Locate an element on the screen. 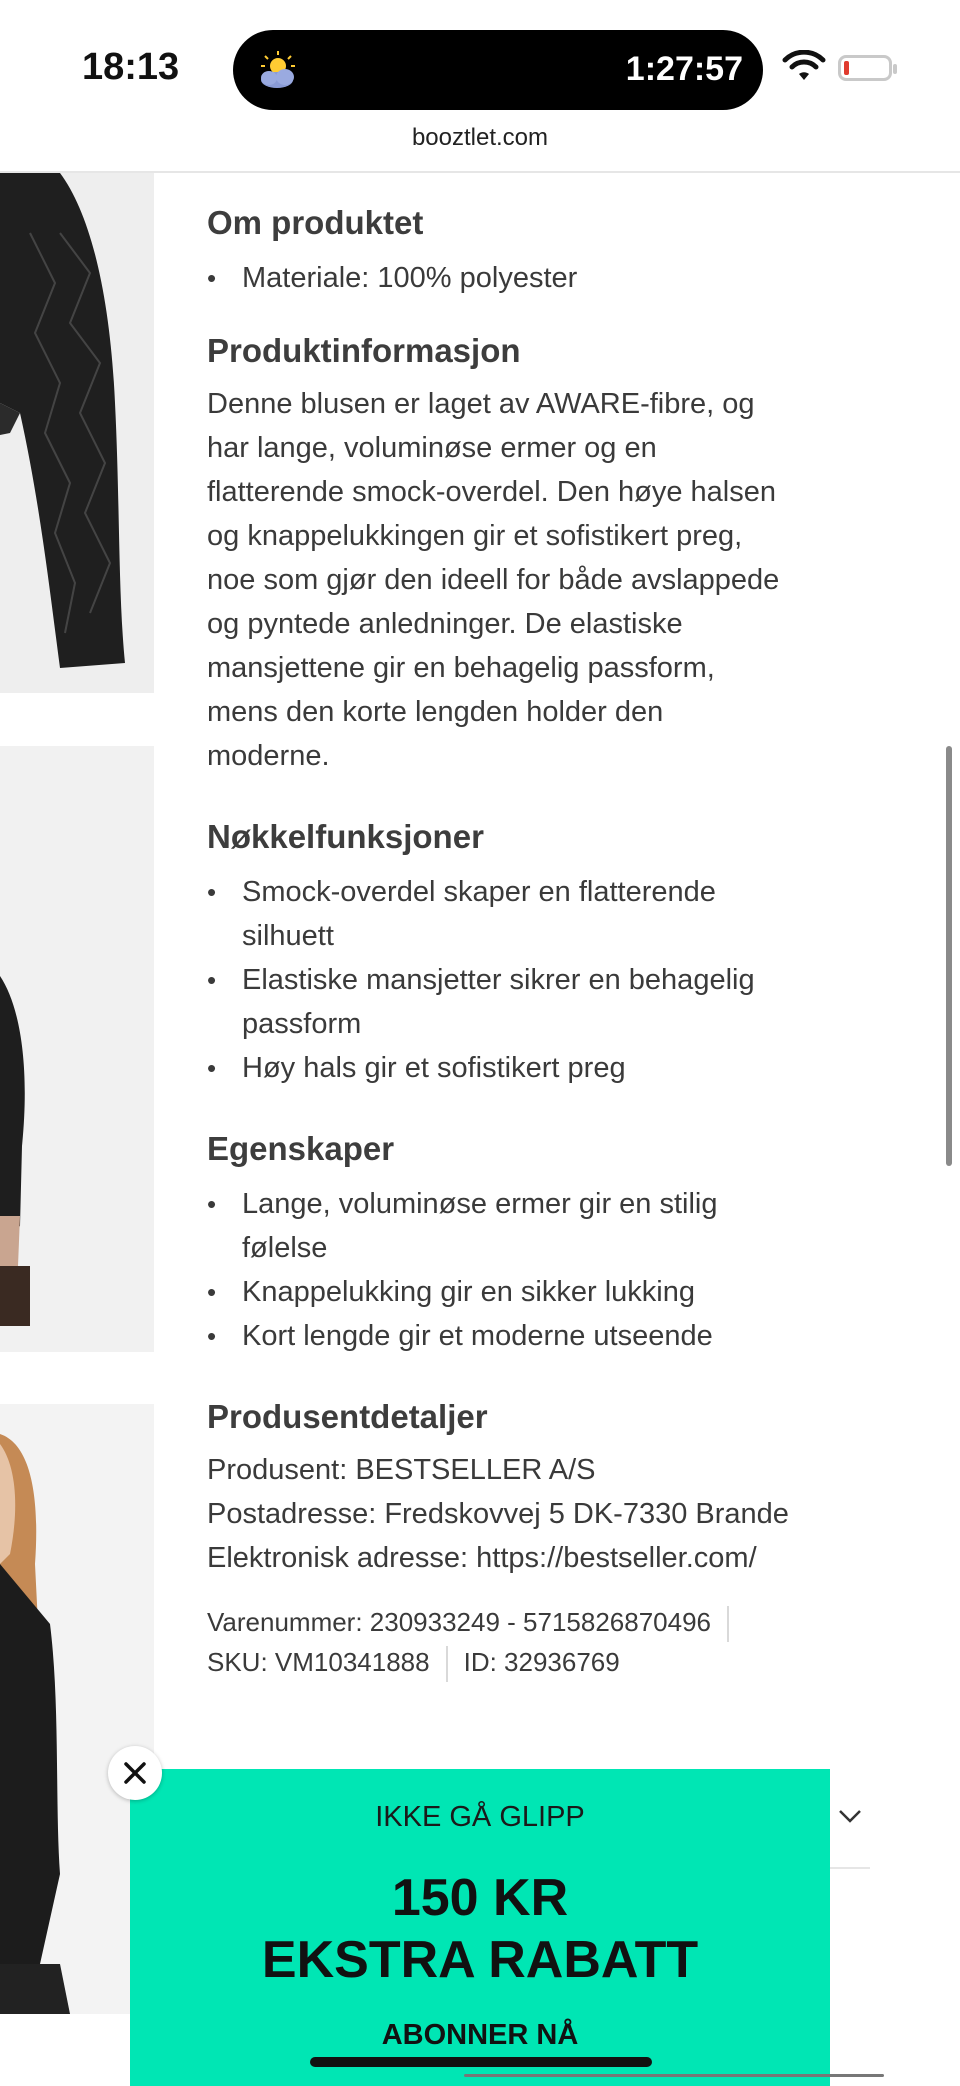  sku: SKU: VM10341888 is located at coordinates (318, 1662).